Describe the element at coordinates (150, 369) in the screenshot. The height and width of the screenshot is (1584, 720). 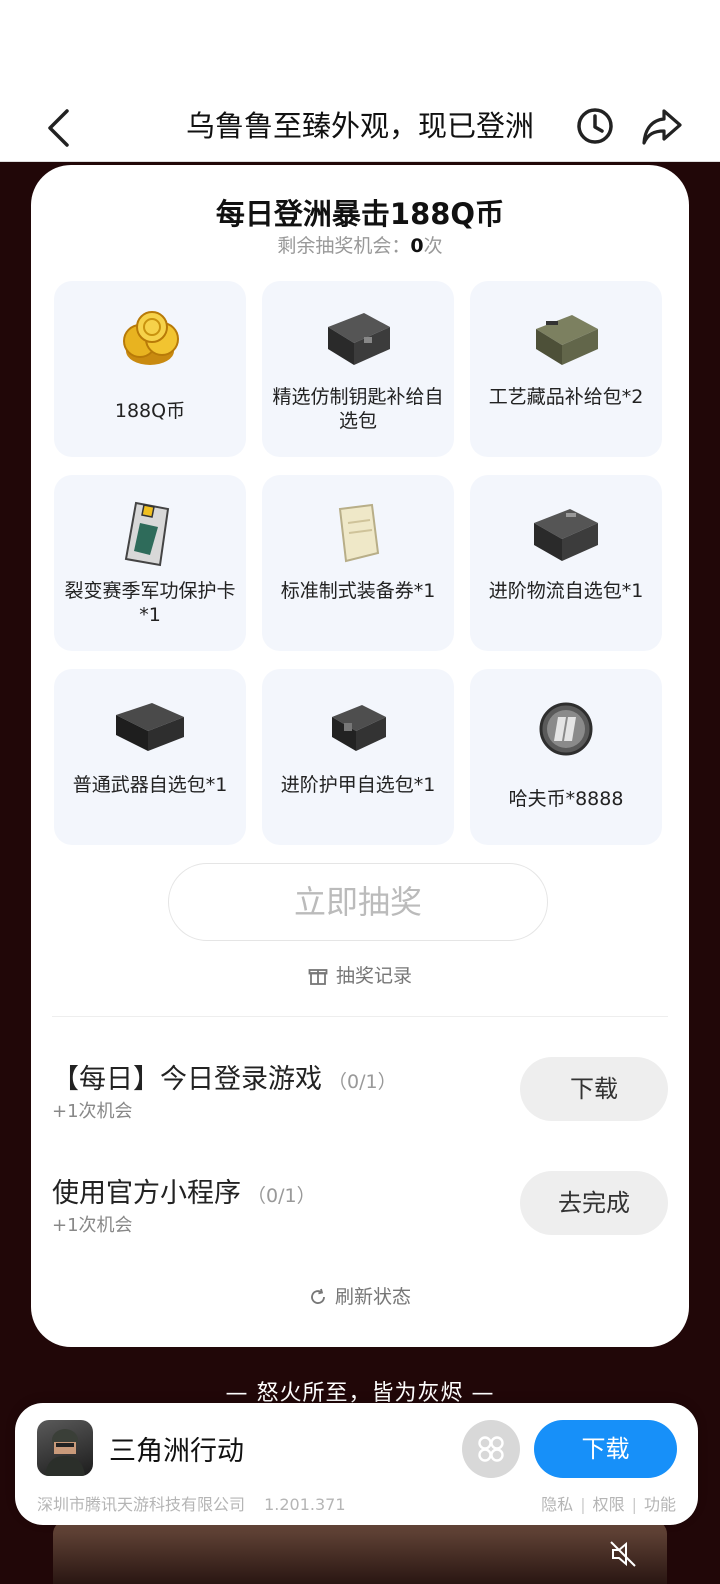
I see `prize-item: 188Q币` at that location.